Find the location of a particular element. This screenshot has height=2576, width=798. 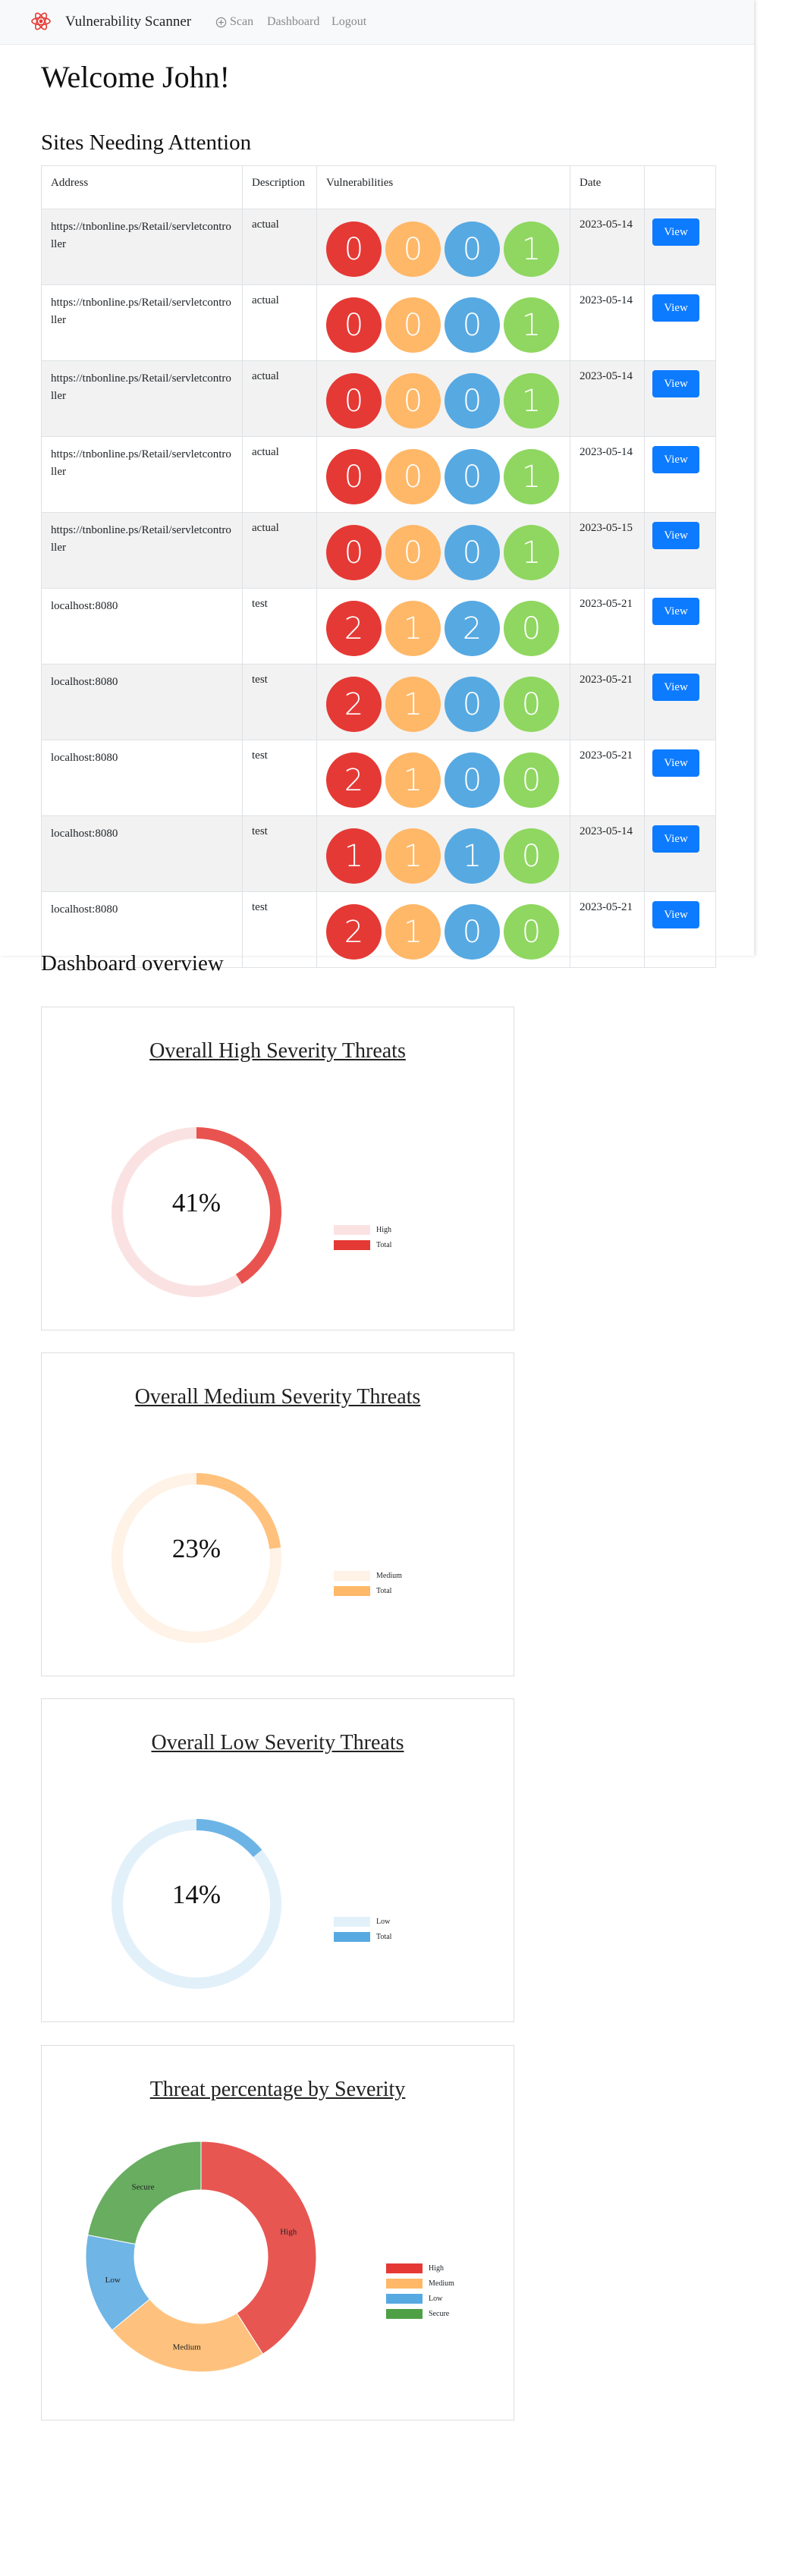

slice-low is located at coordinates (229, 1838).